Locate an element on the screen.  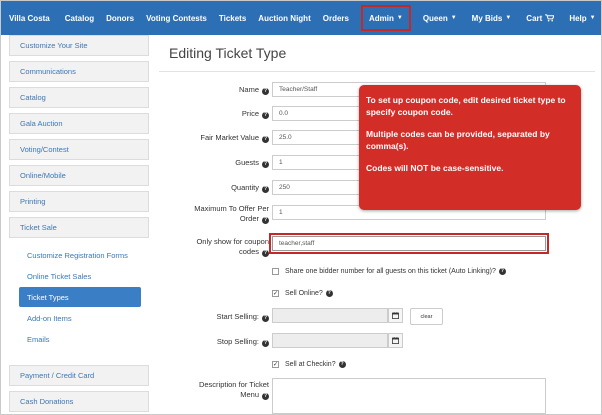
nav-right-group: Queen ▼ My Bids ▼ Cart Help ▼ is located at coordinates (509, 18).